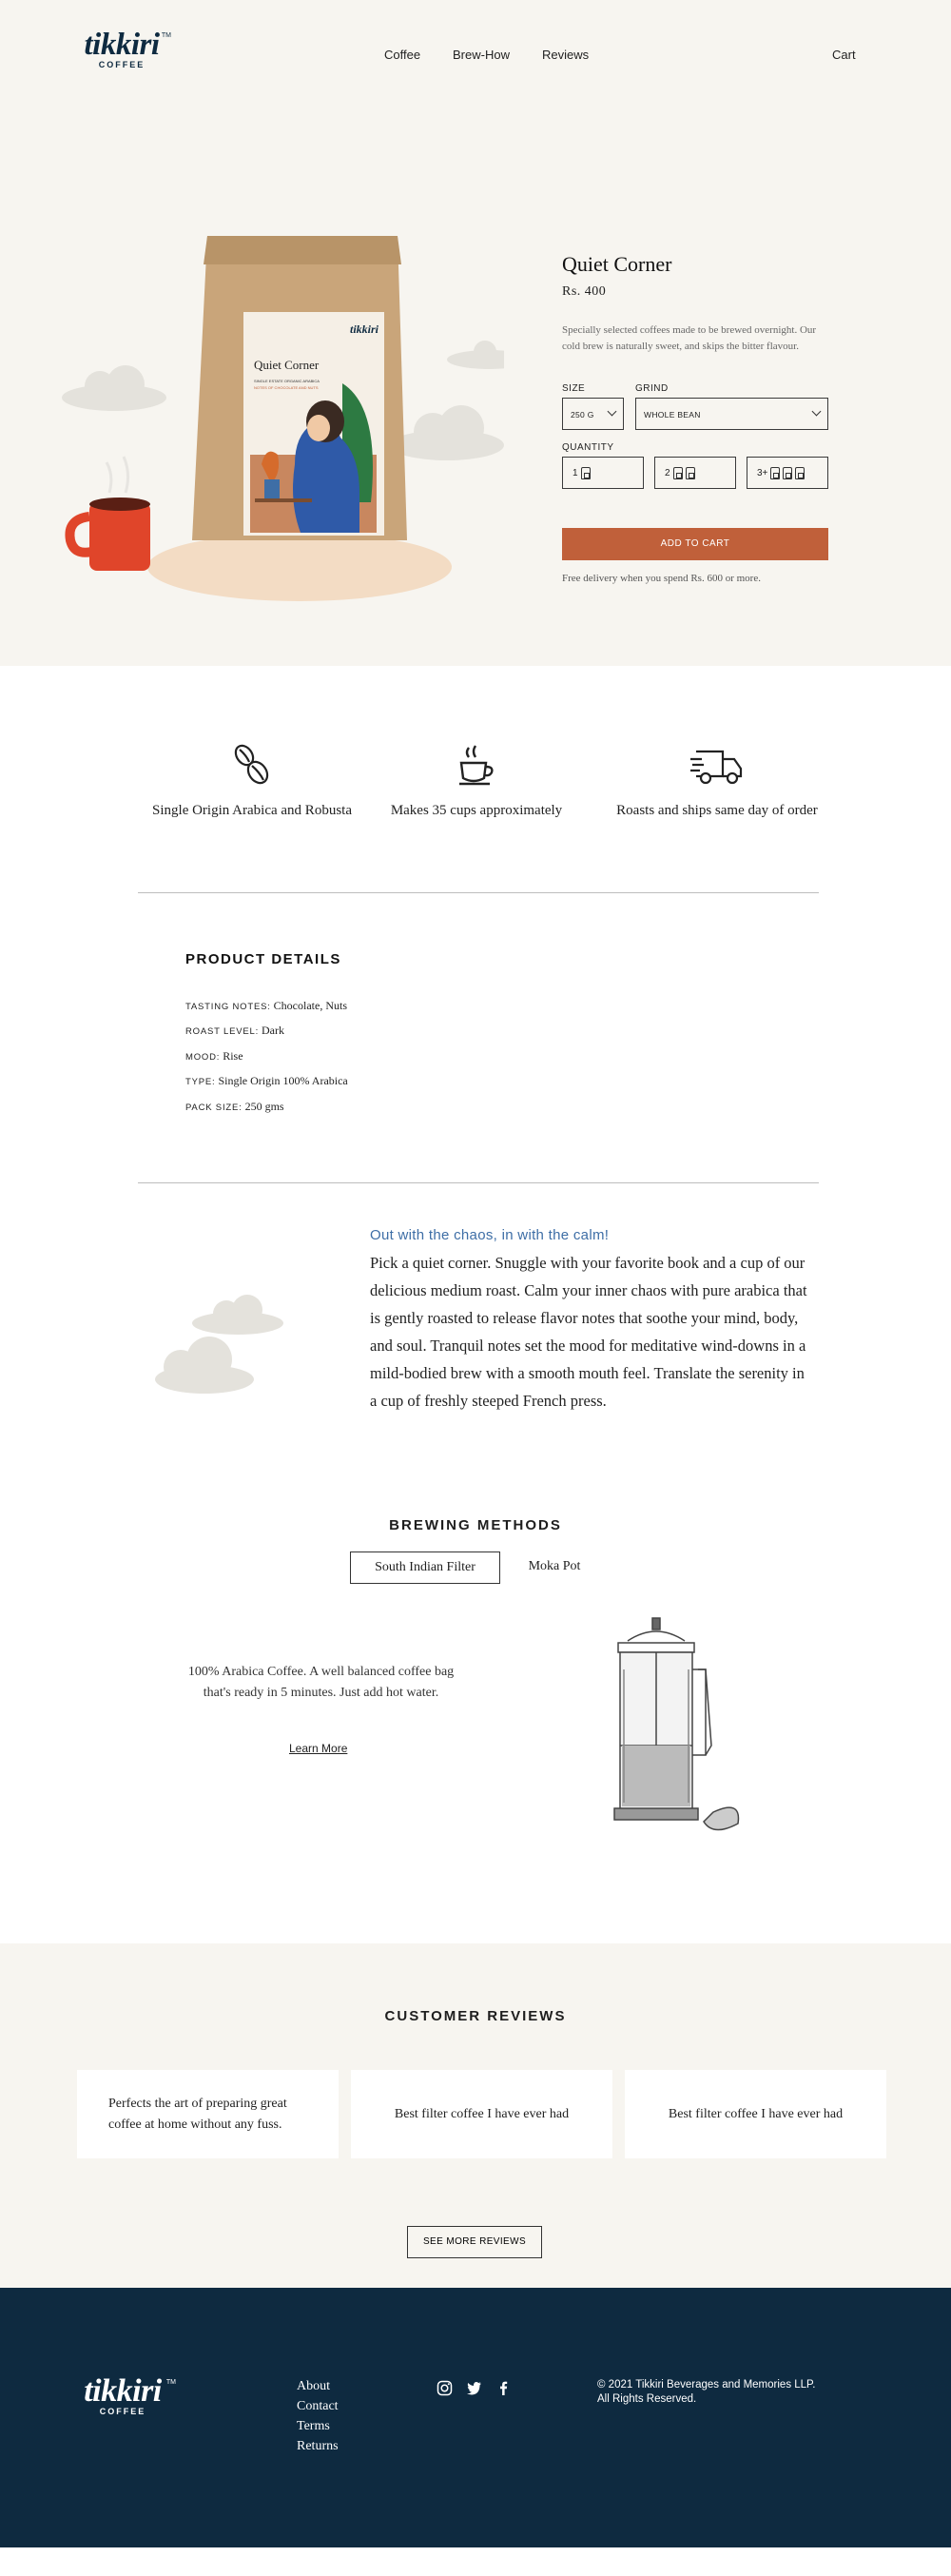 This screenshot has height=2576, width=951. What do you see at coordinates (287, 381) in the screenshot?
I see `bag-line1-text: SINGLE ESTATE ORGANIC ARABICA` at bounding box center [287, 381].